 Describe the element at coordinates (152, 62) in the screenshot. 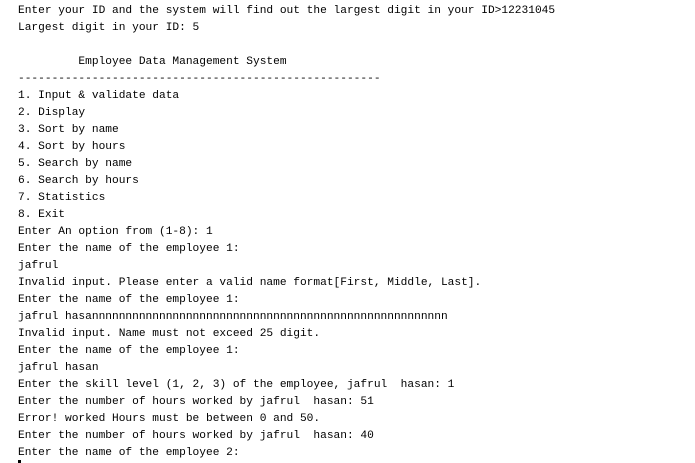

I see `menu-title: Employee Data Management System` at that location.